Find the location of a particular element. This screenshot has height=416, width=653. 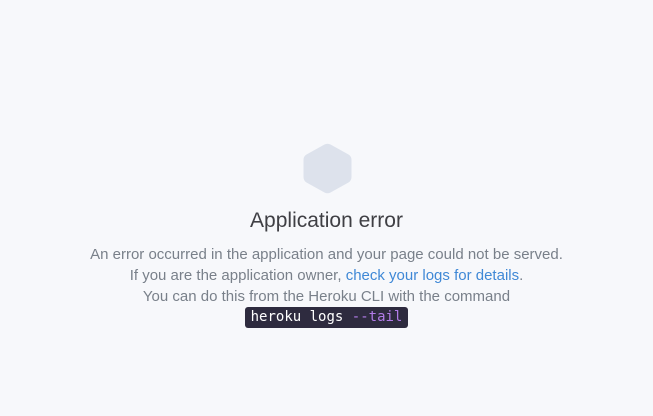

command-row: heroku logs --tail is located at coordinates (326, 317).